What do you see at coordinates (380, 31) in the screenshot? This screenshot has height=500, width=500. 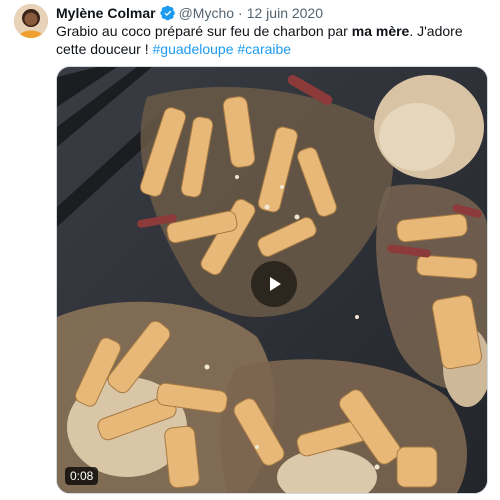 I see `tweet-text-bold: ma mère` at bounding box center [380, 31].